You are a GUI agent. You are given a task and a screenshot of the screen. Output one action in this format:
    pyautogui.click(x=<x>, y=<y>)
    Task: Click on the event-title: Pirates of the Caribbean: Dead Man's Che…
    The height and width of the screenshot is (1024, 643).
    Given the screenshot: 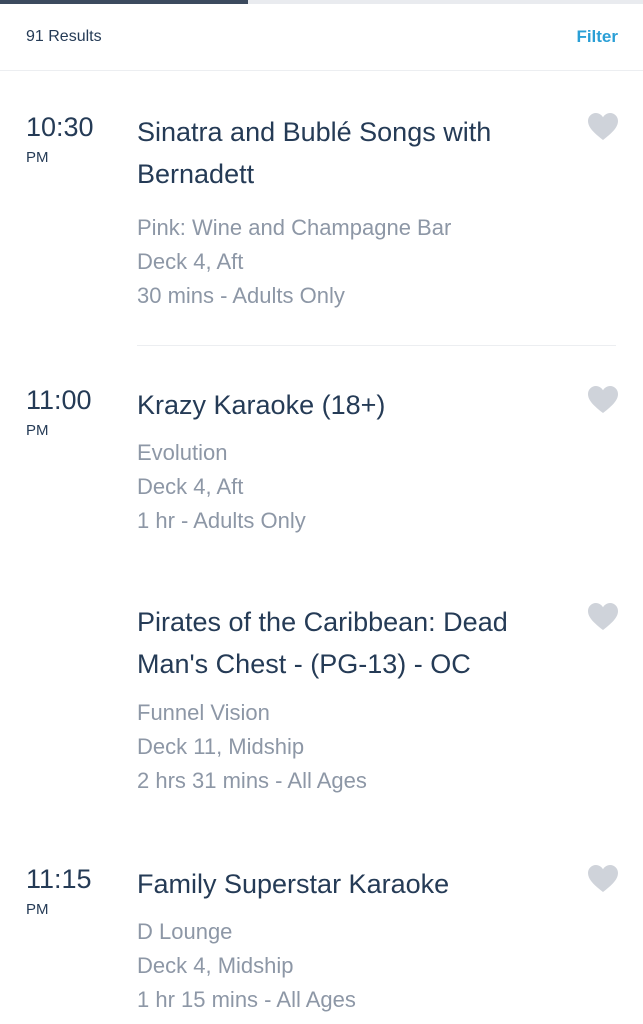 What is the action you would take?
    pyautogui.click(x=322, y=643)
    